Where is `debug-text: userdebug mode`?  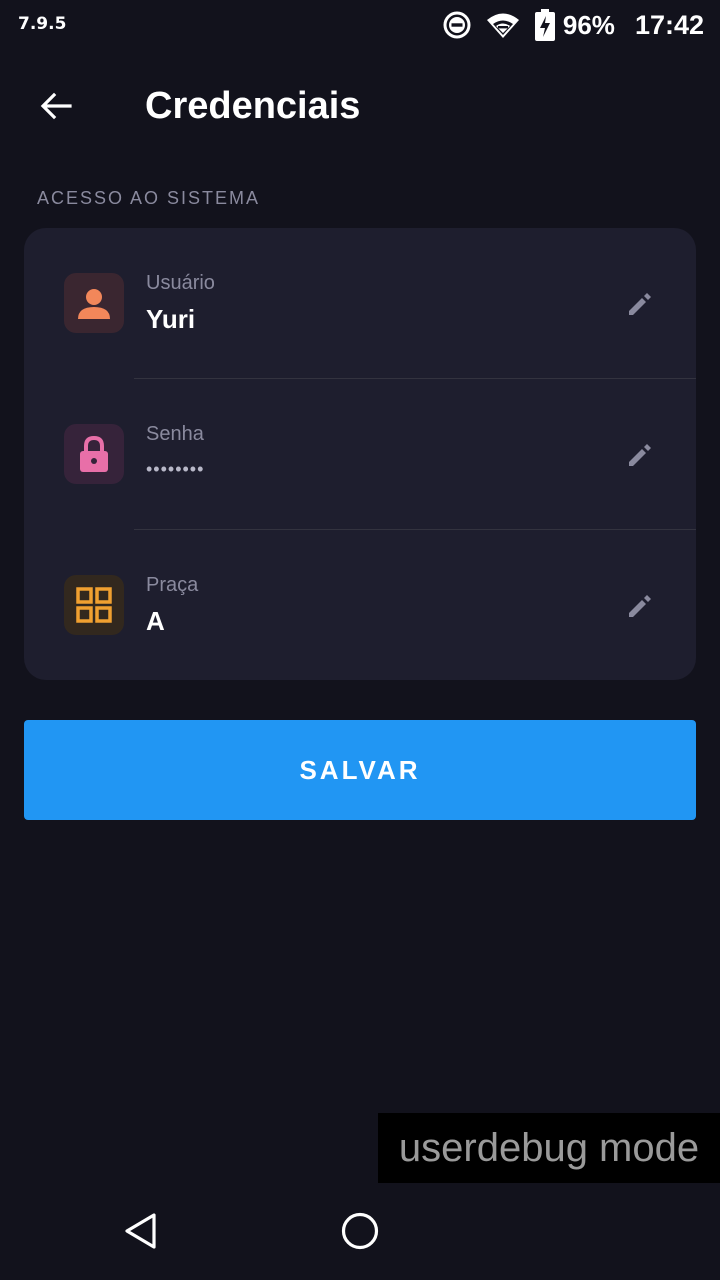 debug-text: userdebug mode is located at coordinates (549, 1147).